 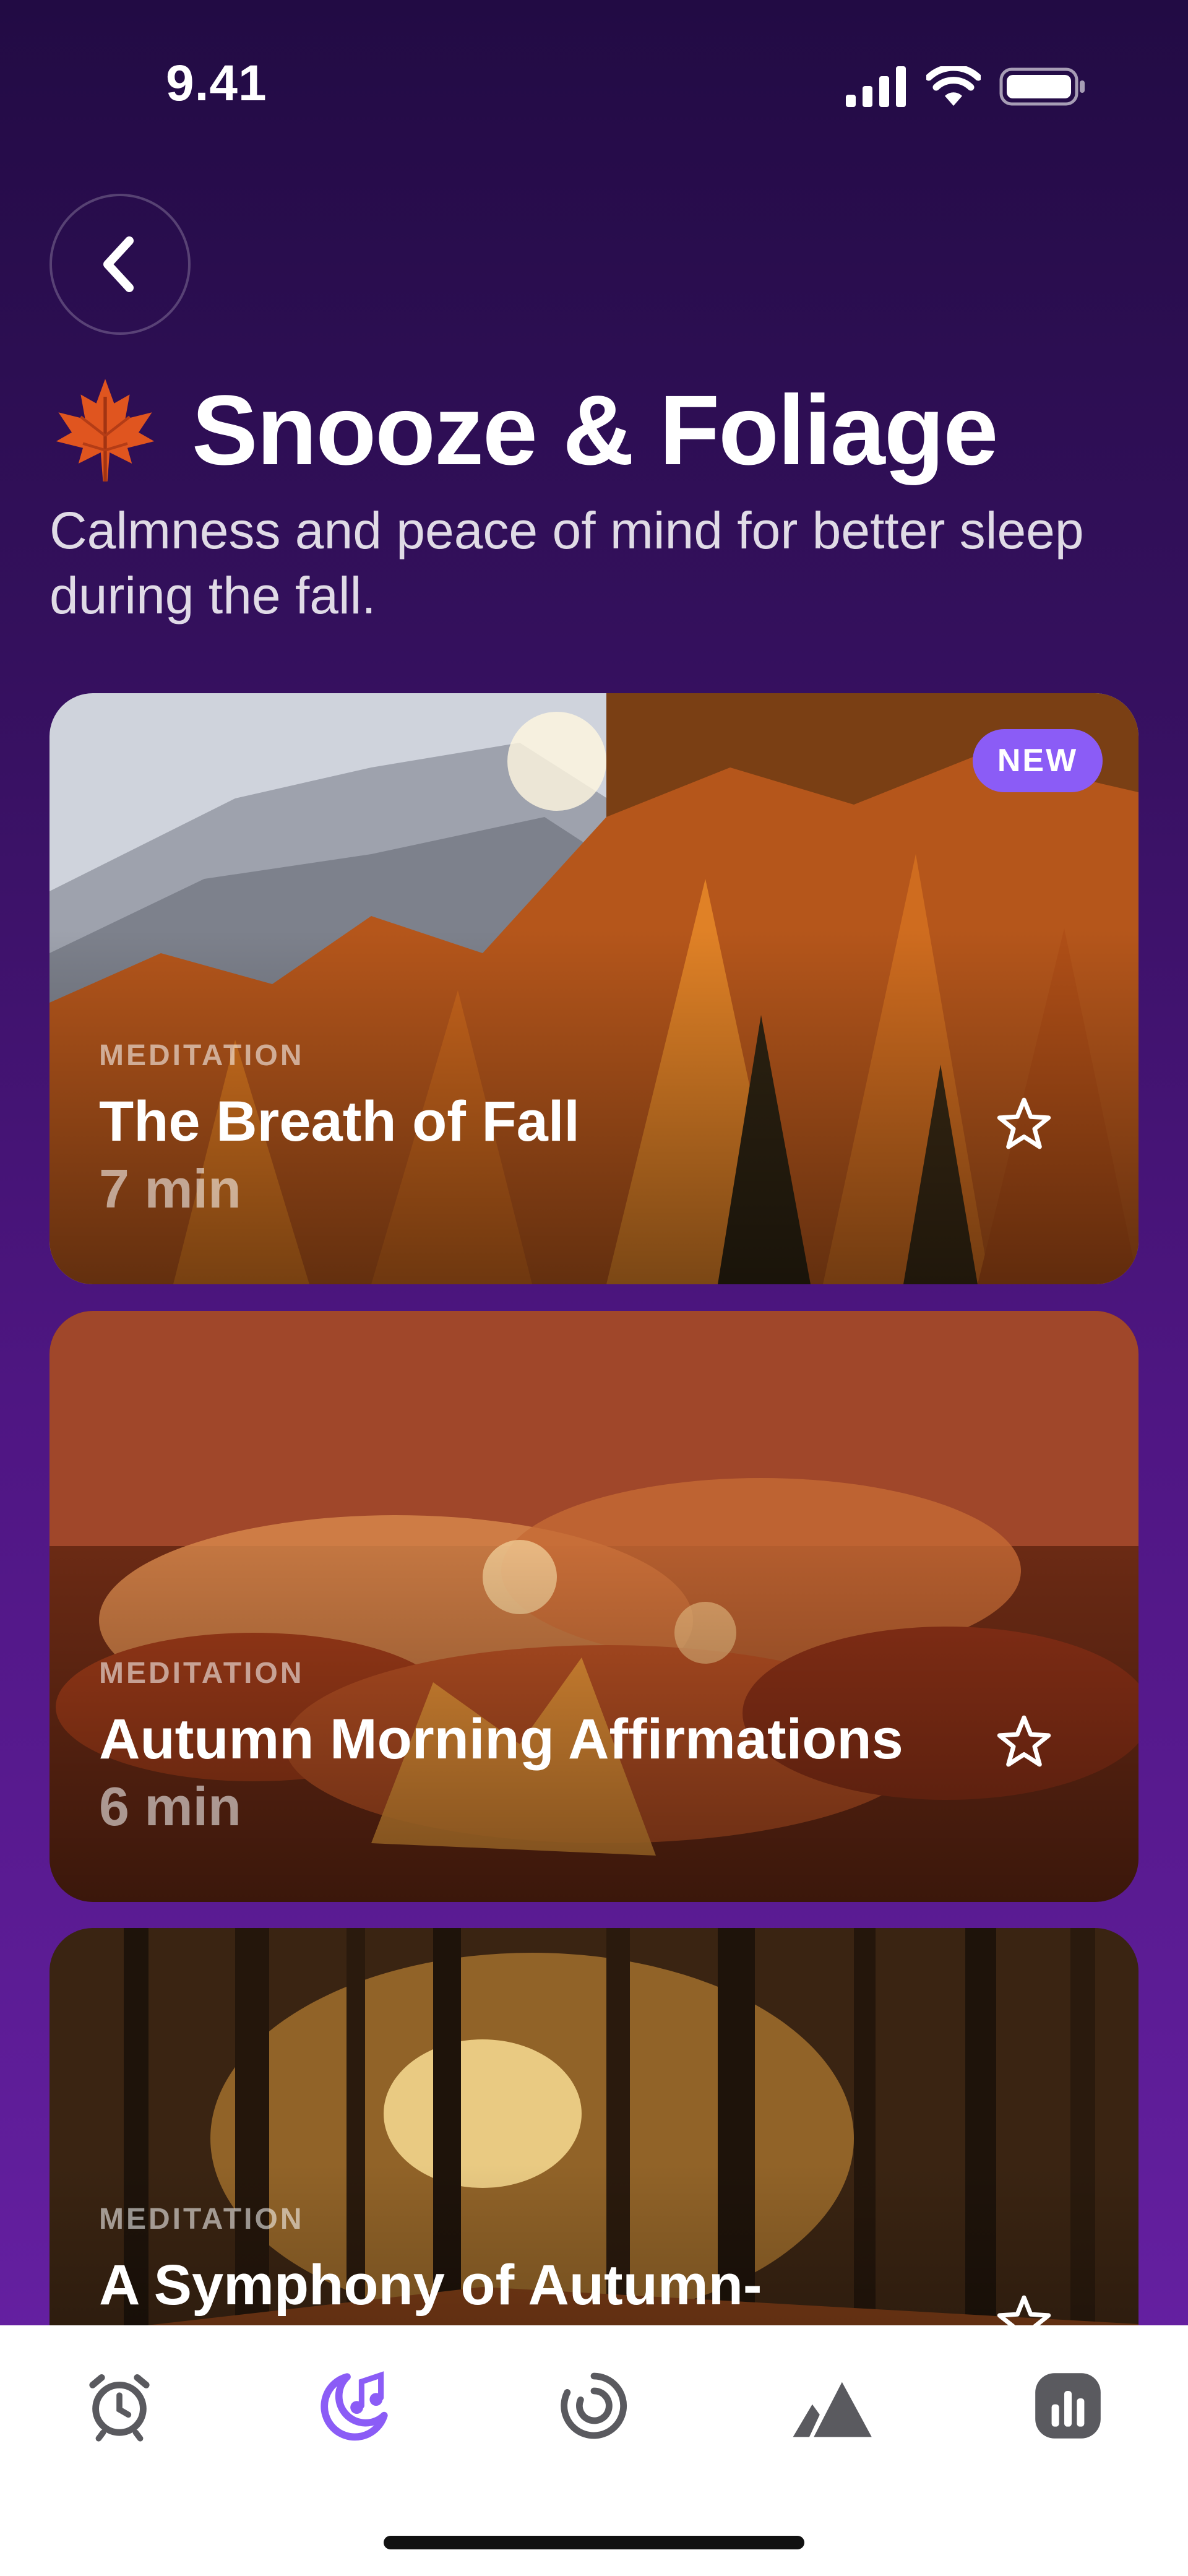 What do you see at coordinates (1038, 760) in the screenshot?
I see `new-badge: NEW` at bounding box center [1038, 760].